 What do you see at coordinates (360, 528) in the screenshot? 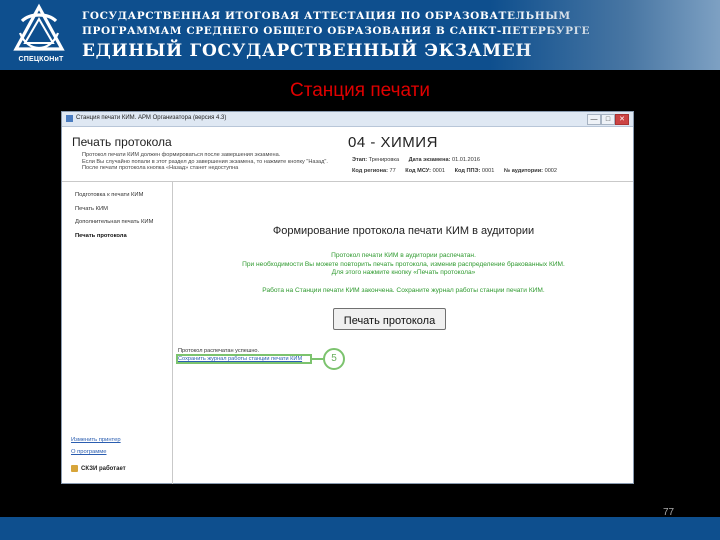
I see `footer-bar` at bounding box center [360, 528].